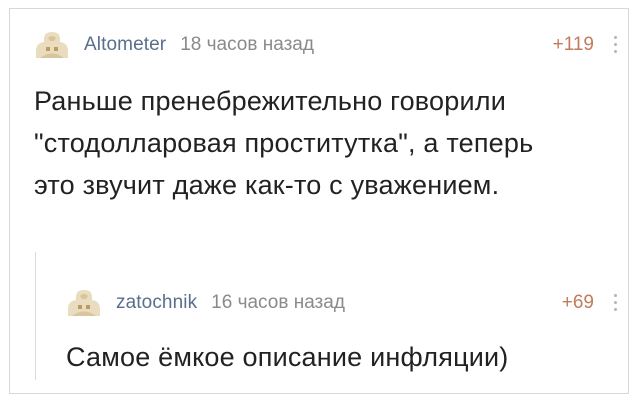  I want to click on username-link: Altometer, so click(125, 45).